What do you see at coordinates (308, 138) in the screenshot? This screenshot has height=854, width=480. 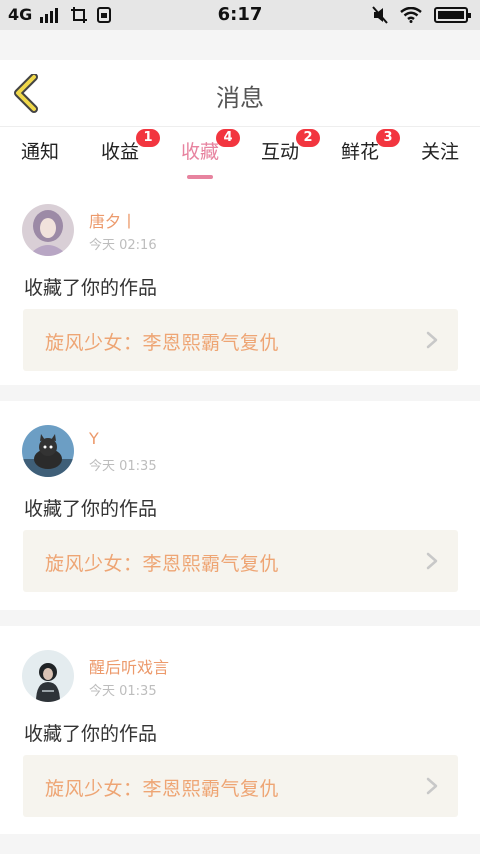 I see `unread-badge: 2` at bounding box center [308, 138].